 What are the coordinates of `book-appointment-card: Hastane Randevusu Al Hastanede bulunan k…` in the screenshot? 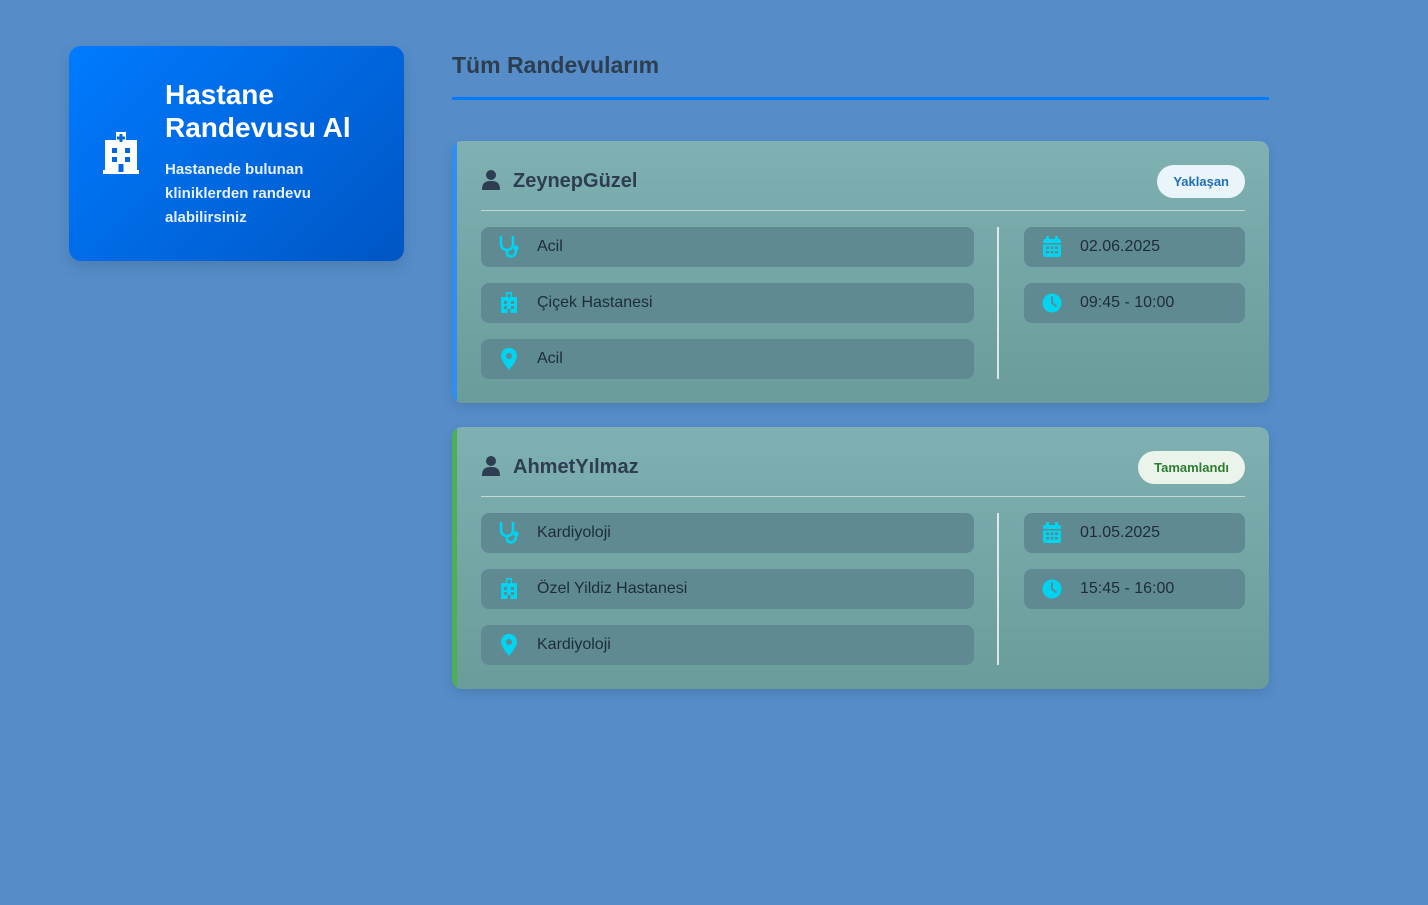 It's located at (236, 153).